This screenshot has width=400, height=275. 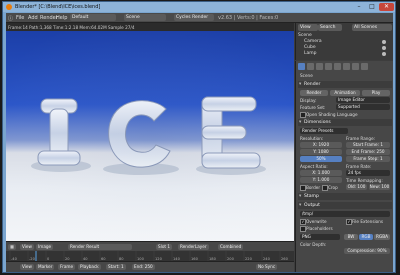 I want to click on object-tab-icon, so click(x=337, y=66).